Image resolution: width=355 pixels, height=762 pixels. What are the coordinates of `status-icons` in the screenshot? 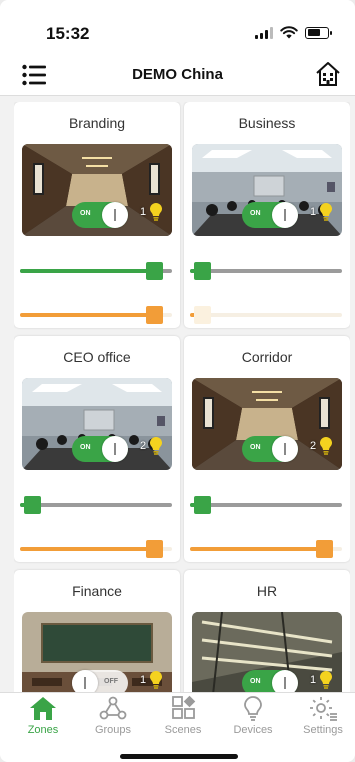 It's located at (293, 32).